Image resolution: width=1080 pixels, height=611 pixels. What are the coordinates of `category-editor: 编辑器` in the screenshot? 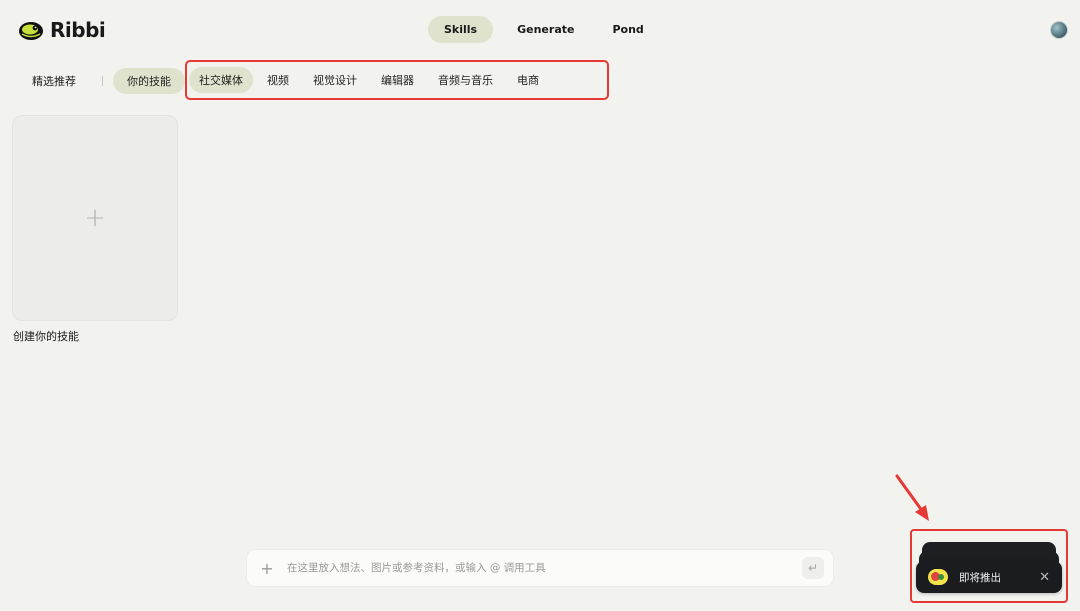 It's located at (397, 80).